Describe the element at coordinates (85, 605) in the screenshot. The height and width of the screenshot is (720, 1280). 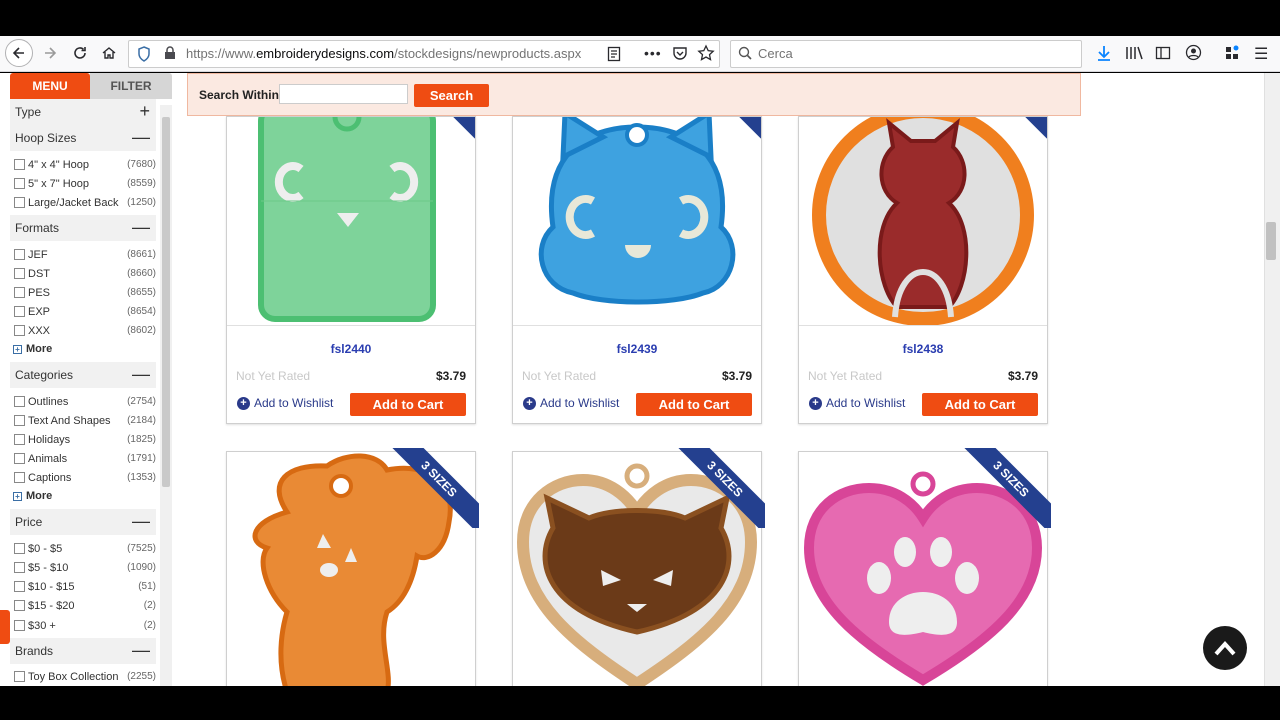
I see `filter-option: $15 - $20 (2)` at that location.